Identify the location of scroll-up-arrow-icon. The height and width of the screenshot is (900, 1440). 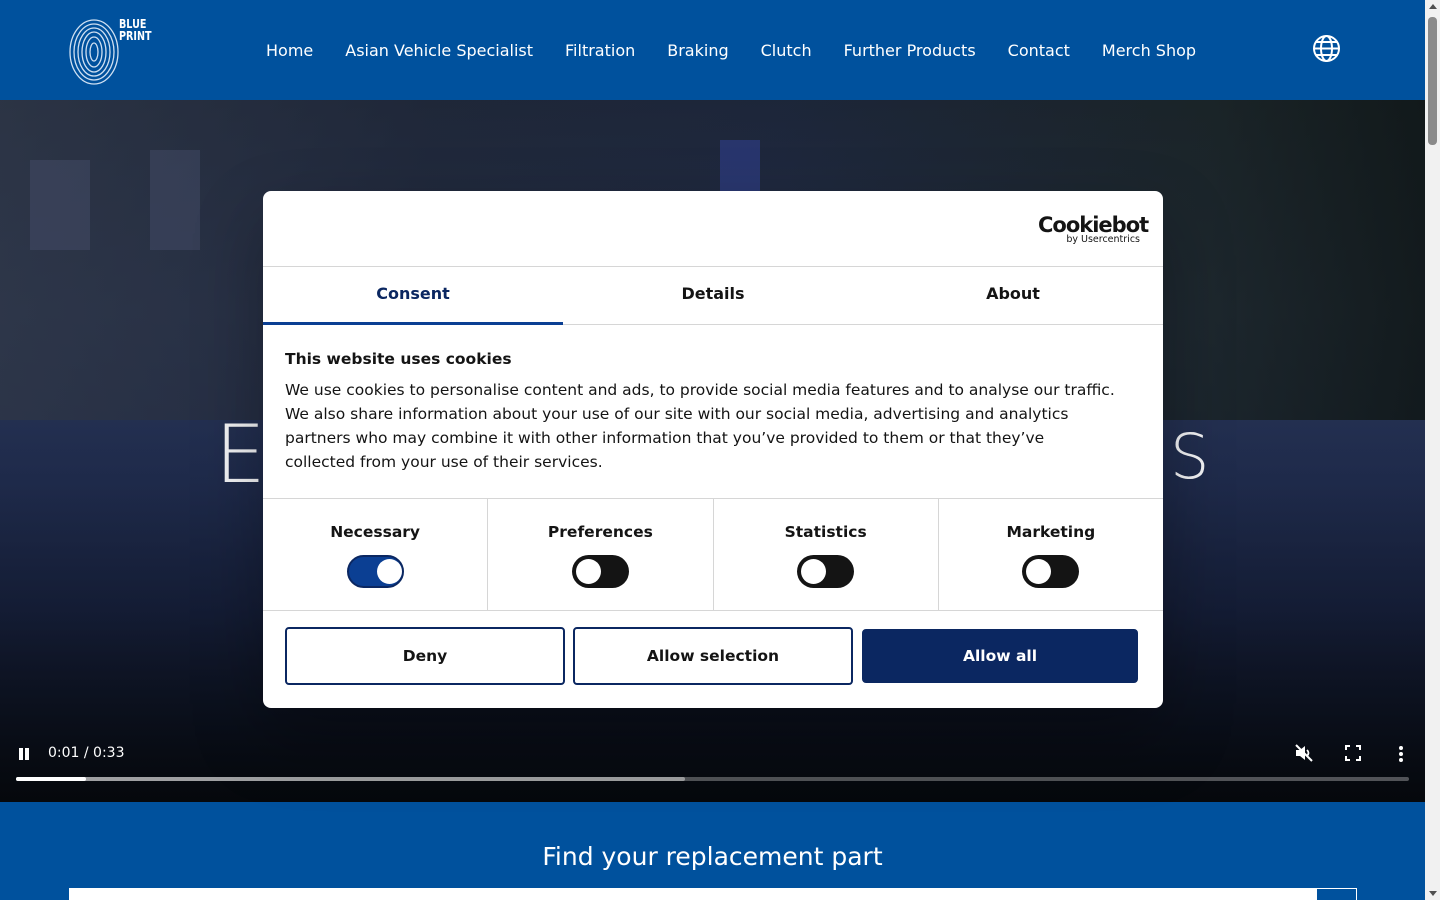
(1433, 6).